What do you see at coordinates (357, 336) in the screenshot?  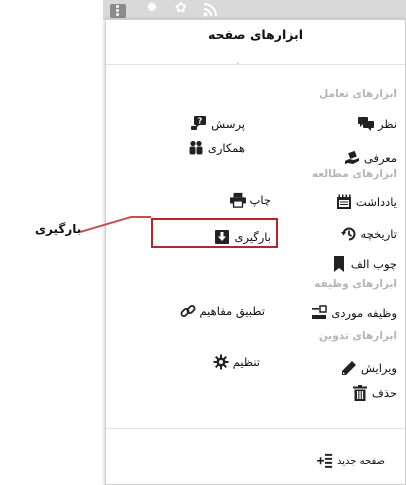 I see `section-edit: ابزارهای تدوین` at bounding box center [357, 336].